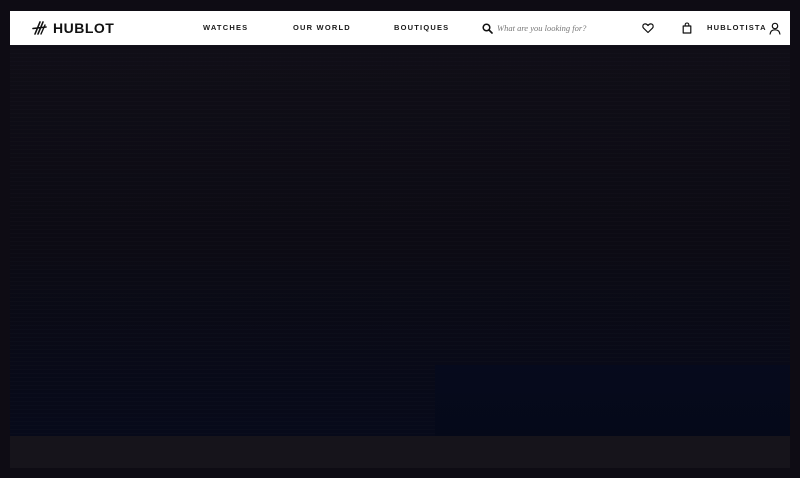  I want to click on account-label: HUBLOTISTA, so click(737, 28).